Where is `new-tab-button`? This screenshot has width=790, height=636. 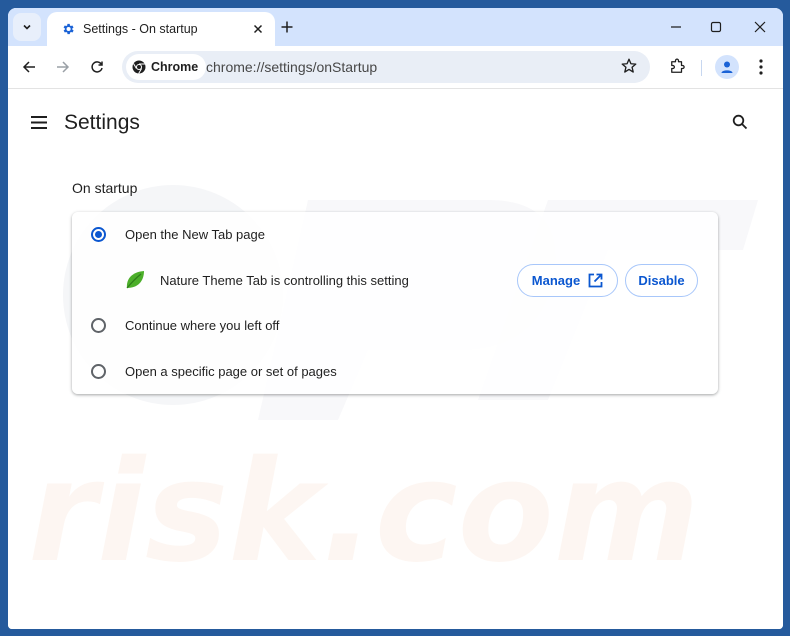
new-tab-button is located at coordinates (287, 27).